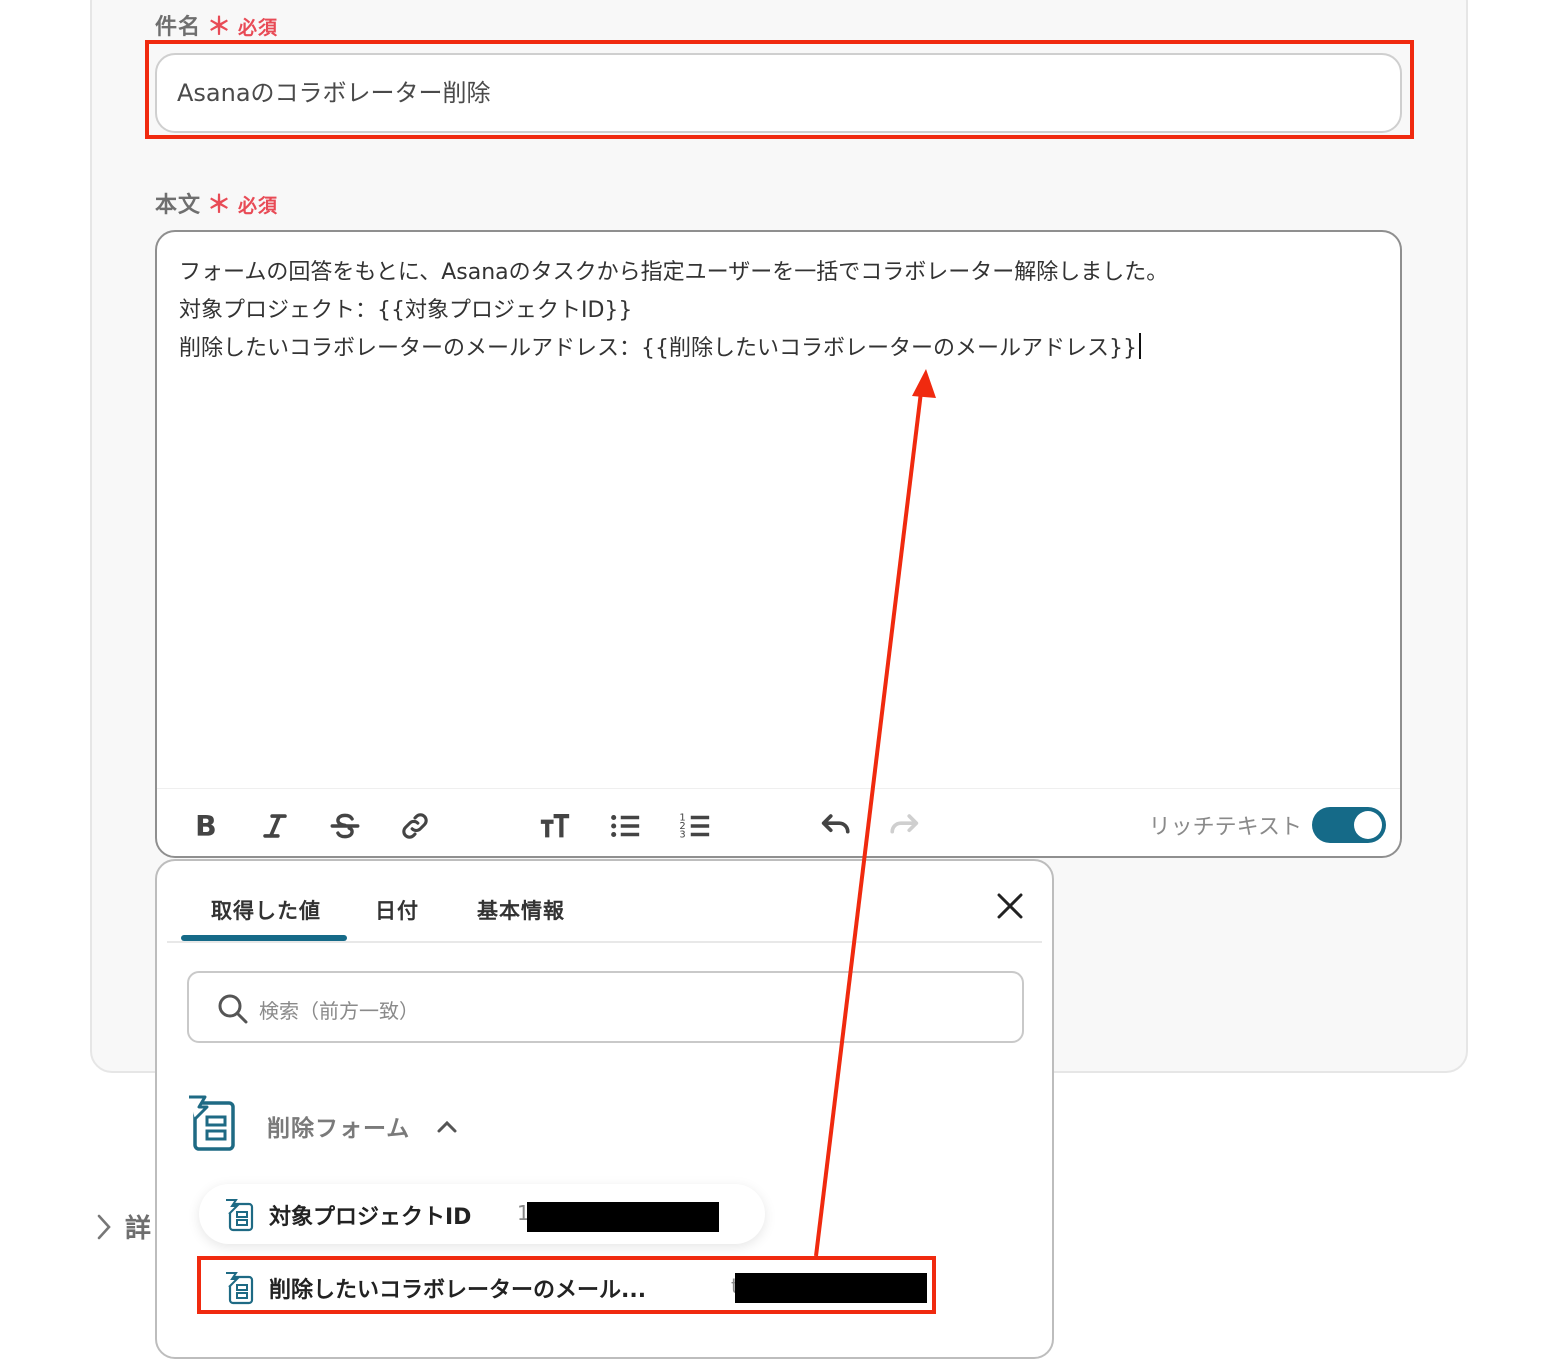 The height and width of the screenshot is (1359, 1542). Describe the element at coordinates (905, 826) in the screenshot. I see `redo-icon` at that location.